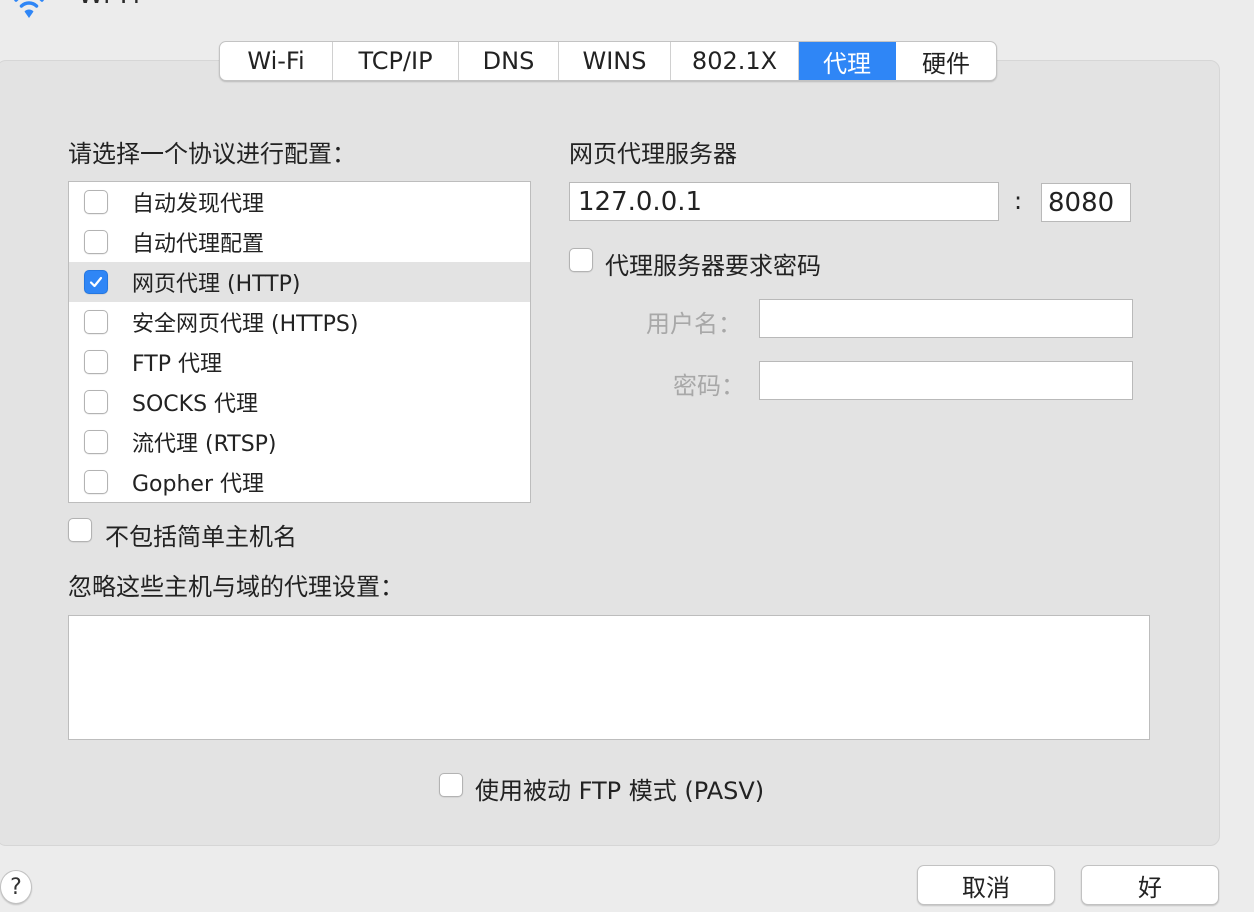 This screenshot has height=912, width=1254. What do you see at coordinates (245, 324) in the screenshot?
I see `protocol-label: 安全网页代理 (HTTPS)` at bounding box center [245, 324].